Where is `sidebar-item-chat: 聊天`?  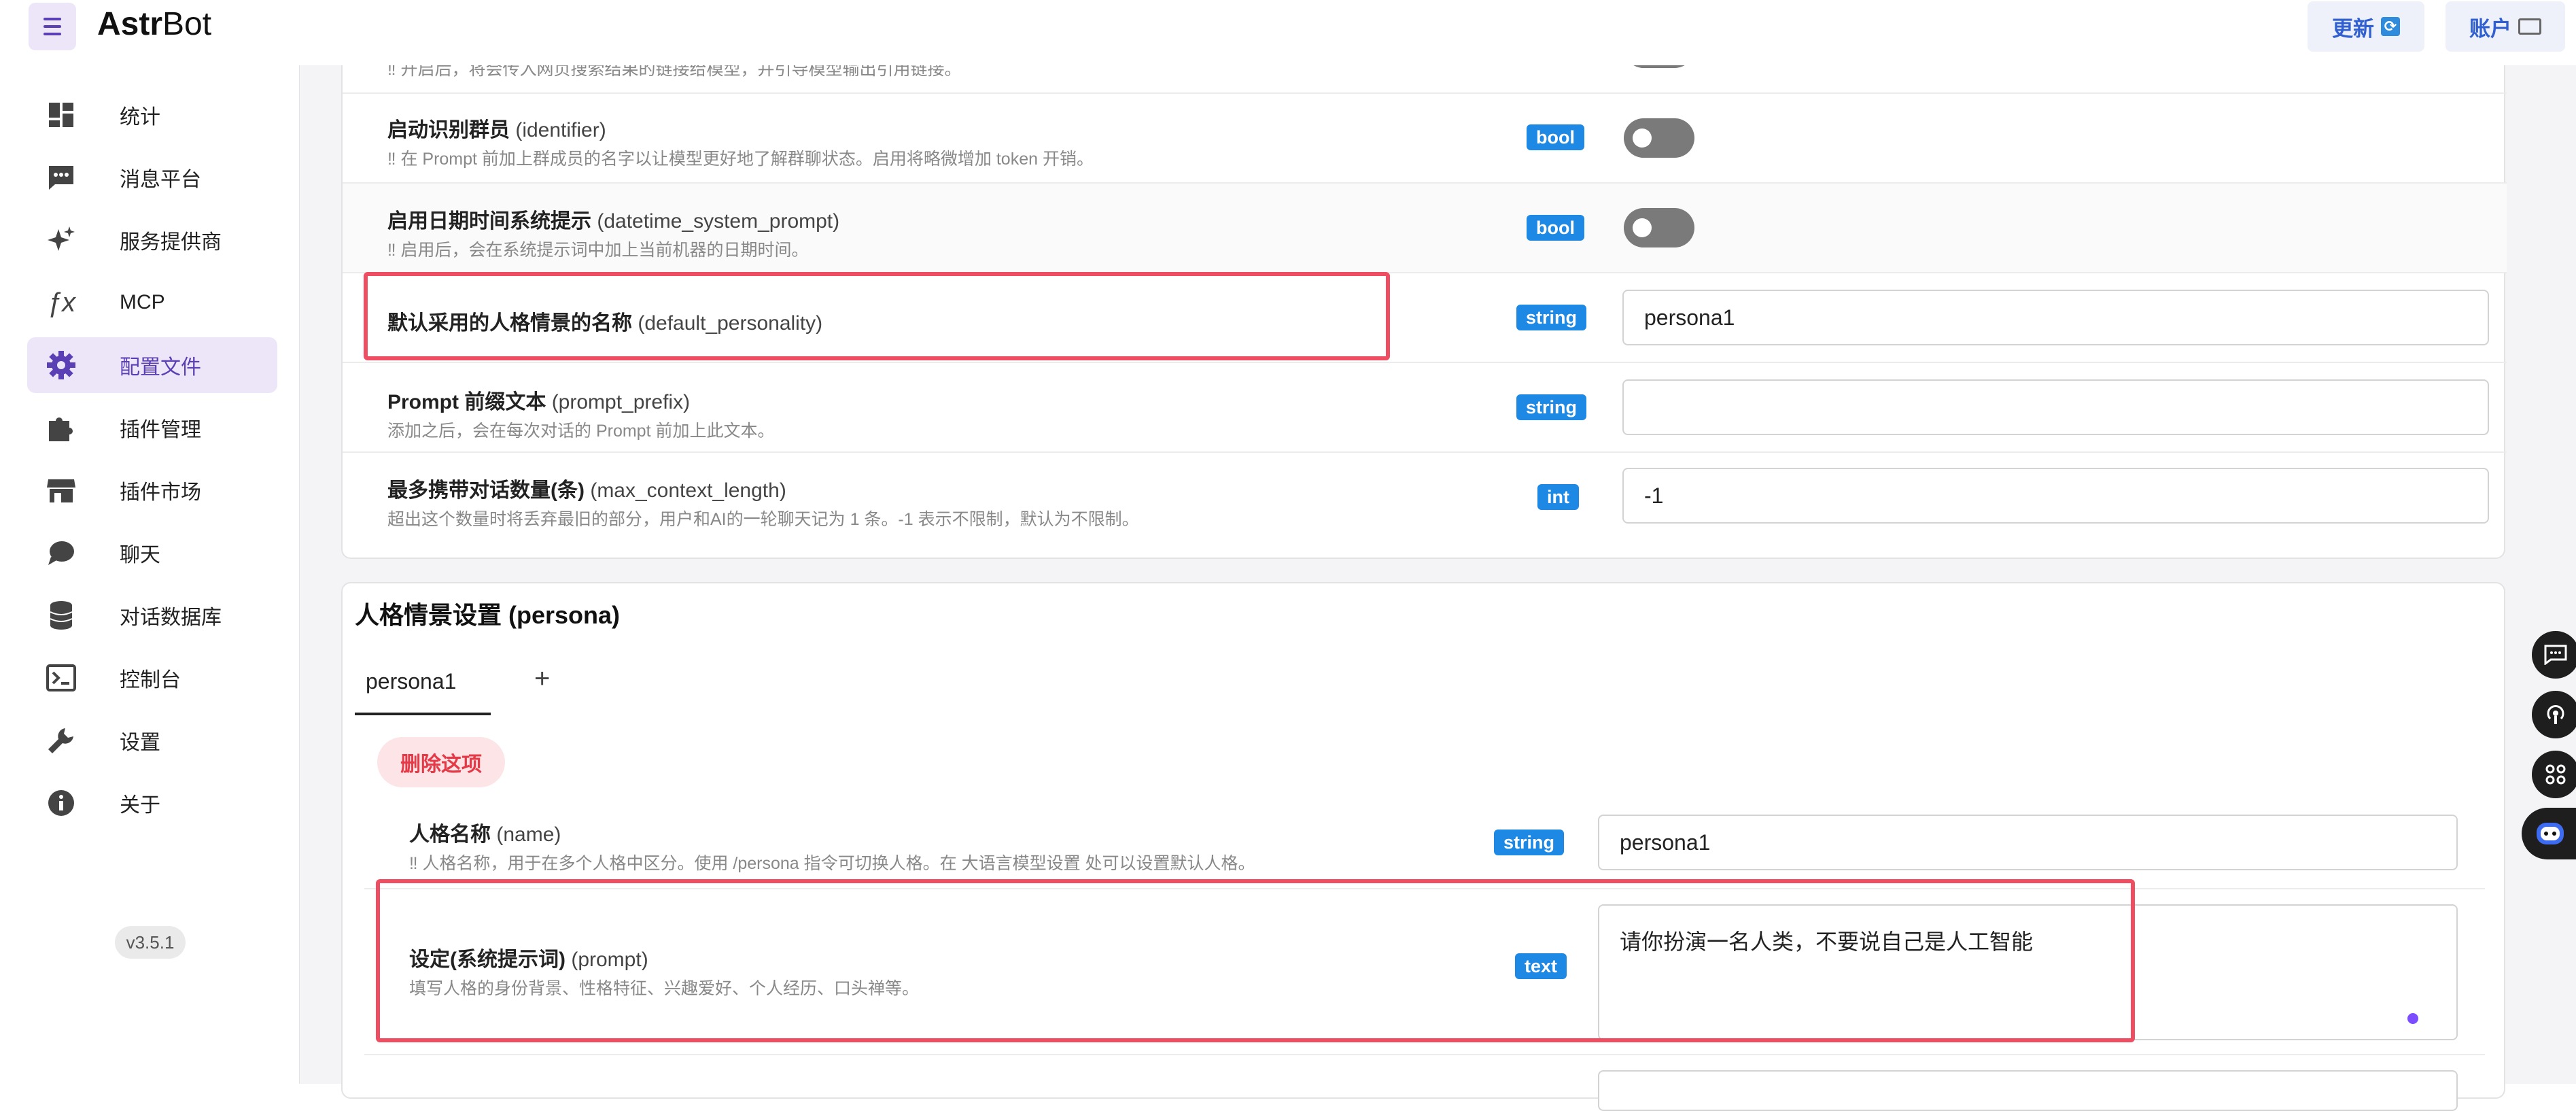
sidebar-item-chat: 聊天 is located at coordinates (152, 553).